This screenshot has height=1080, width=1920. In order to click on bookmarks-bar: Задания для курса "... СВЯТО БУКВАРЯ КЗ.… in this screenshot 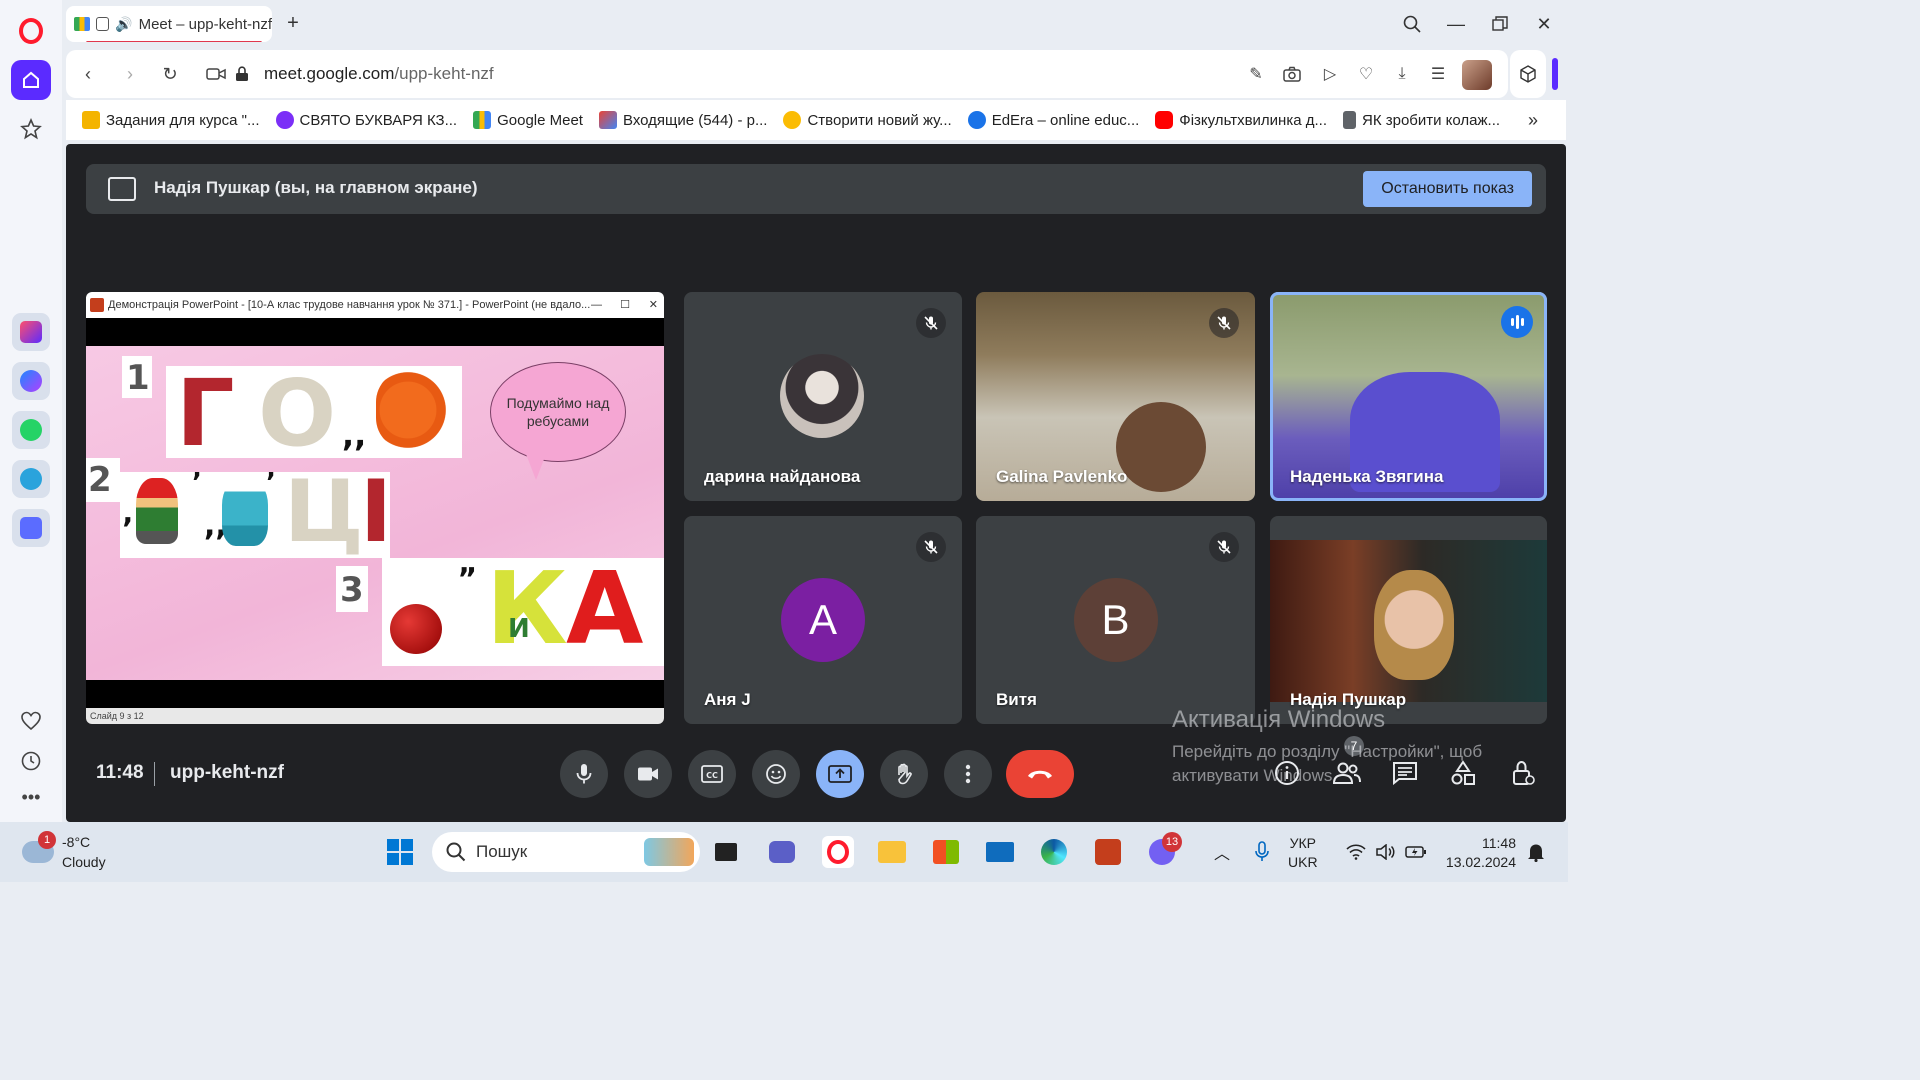, I will do `click(816, 120)`.